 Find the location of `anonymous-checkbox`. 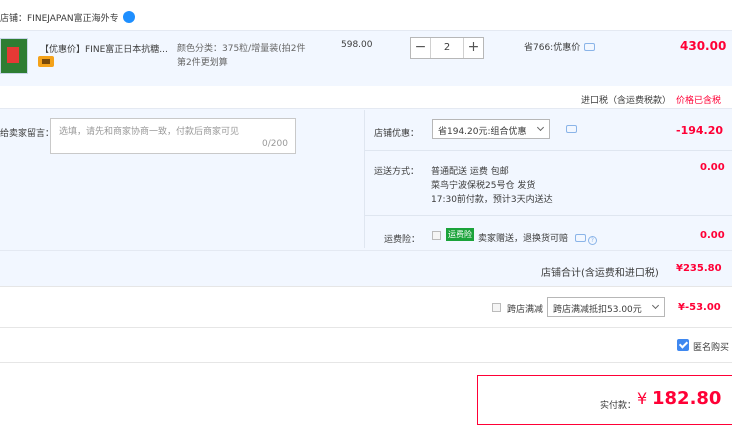

anonymous-checkbox is located at coordinates (683, 345).